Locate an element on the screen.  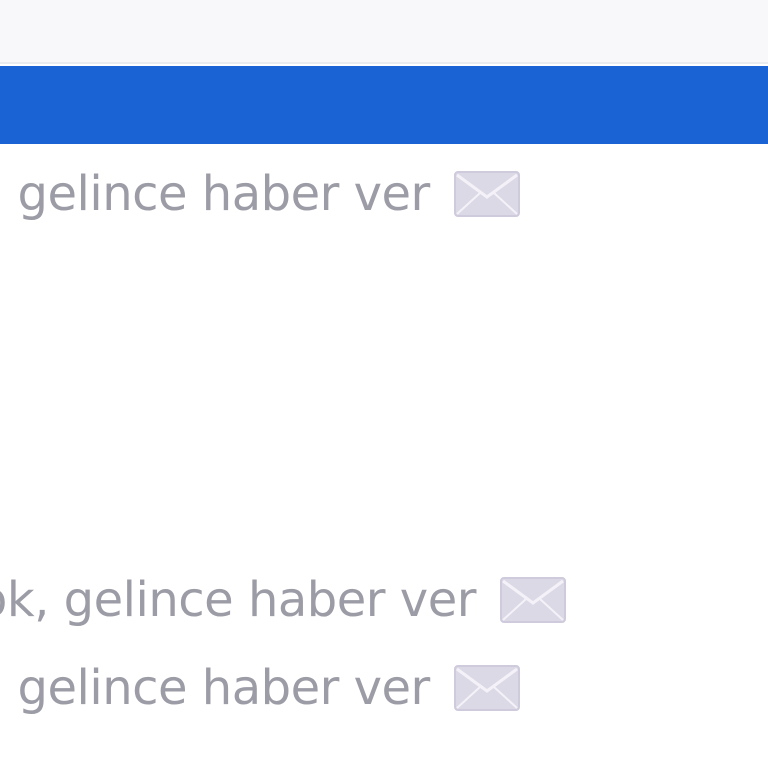
stock-notice-row: ok, gelince haber ver is located at coordinates (283, 600).